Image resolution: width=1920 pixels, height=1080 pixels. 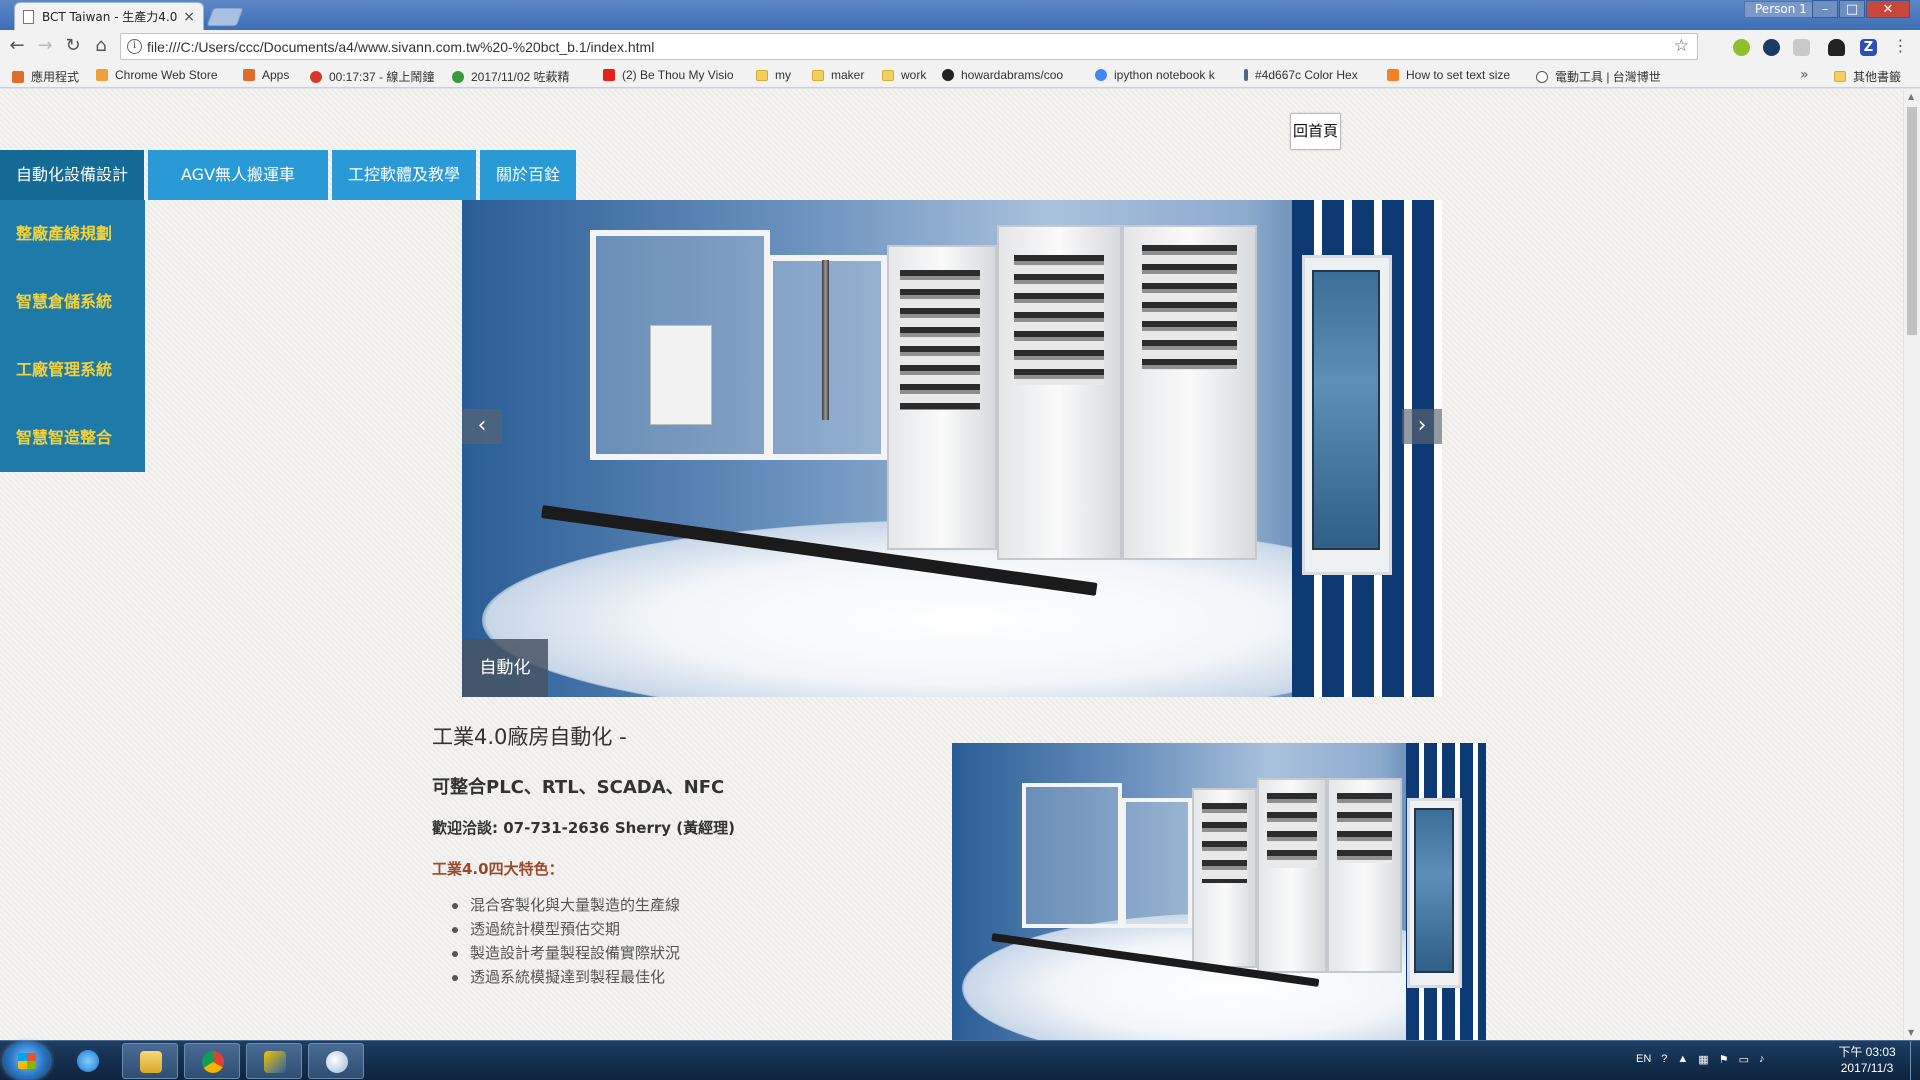 I want to click on chrome-web-store-icon, so click(x=102, y=75).